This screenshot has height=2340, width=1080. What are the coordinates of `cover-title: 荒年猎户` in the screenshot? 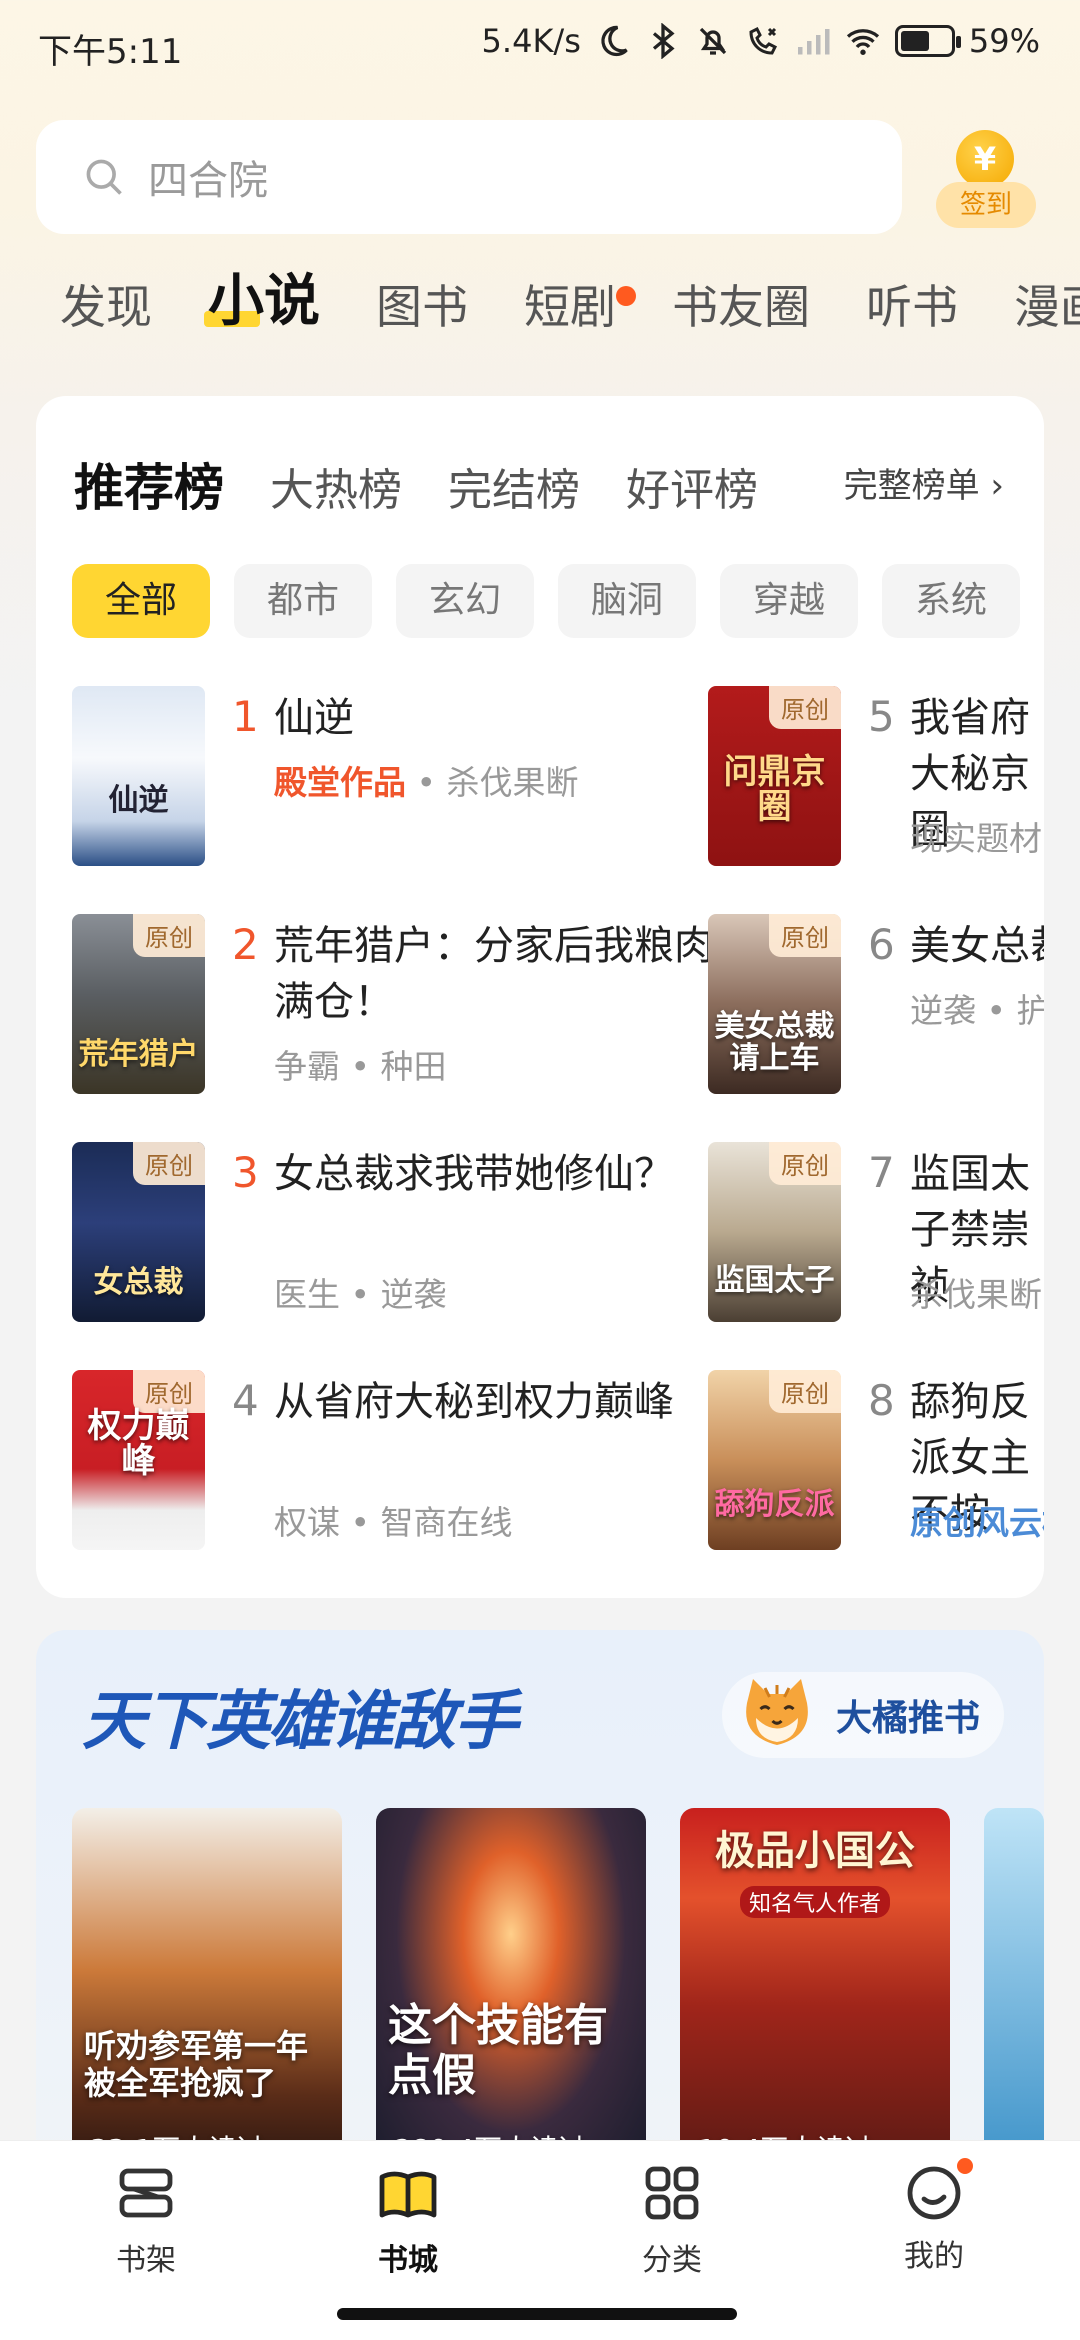 It's located at (138, 1054).